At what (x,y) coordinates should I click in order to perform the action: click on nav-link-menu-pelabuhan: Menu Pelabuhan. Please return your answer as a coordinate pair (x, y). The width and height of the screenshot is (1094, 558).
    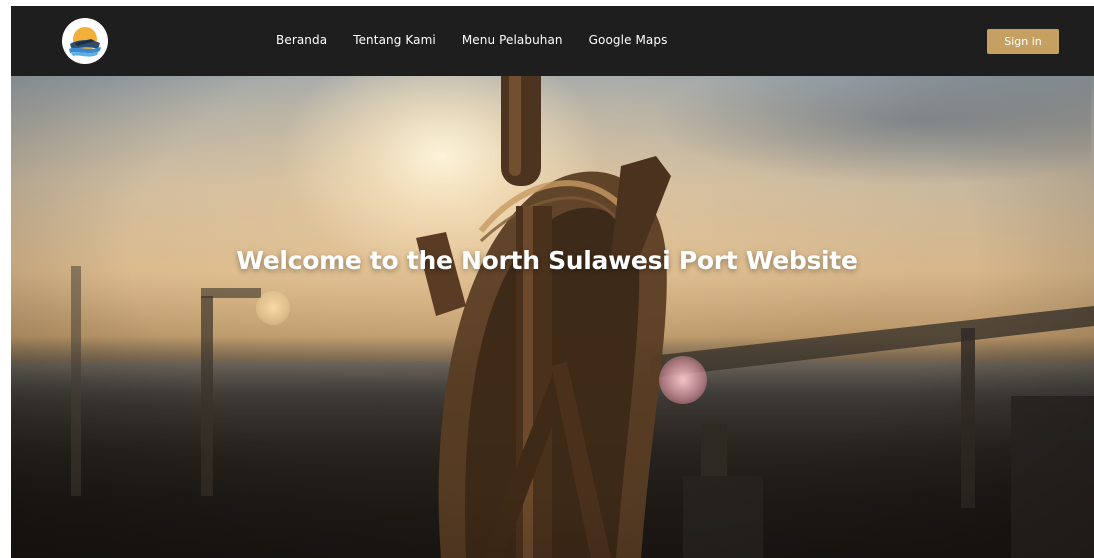
    Looking at the image, I should click on (512, 40).